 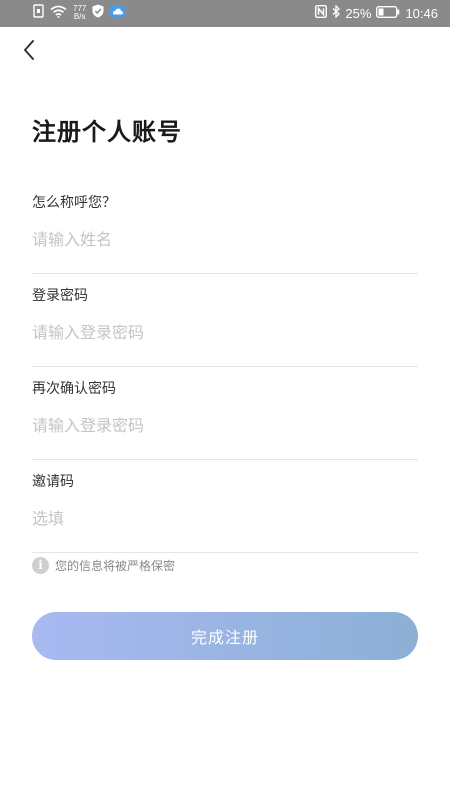 What do you see at coordinates (321, 12) in the screenshot?
I see `nfc-icon` at bounding box center [321, 12].